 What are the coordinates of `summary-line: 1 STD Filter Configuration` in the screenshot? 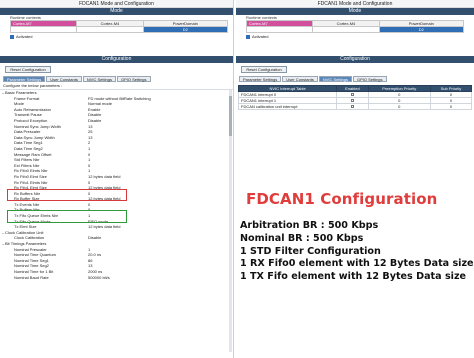 It's located at (310, 251).